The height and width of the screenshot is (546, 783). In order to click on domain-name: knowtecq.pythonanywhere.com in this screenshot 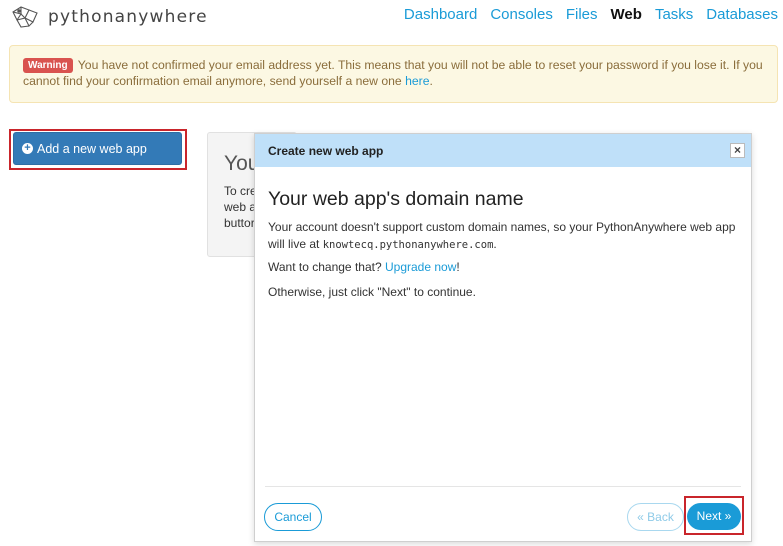, I will do `click(408, 245)`.